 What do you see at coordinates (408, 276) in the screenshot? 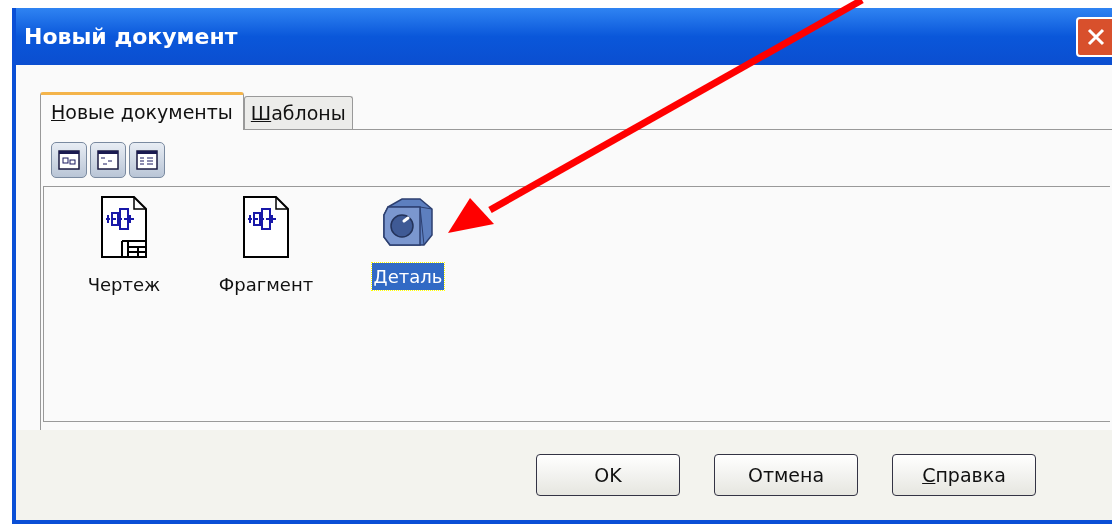
I see `document-type-item: Деталь` at bounding box center [408, 276].